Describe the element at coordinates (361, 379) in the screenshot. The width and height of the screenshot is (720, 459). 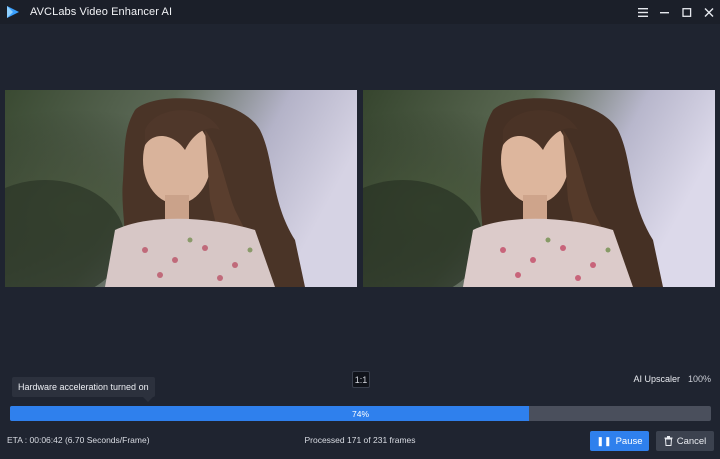
I see `ratio-toggle-button: 1:1` at that location.